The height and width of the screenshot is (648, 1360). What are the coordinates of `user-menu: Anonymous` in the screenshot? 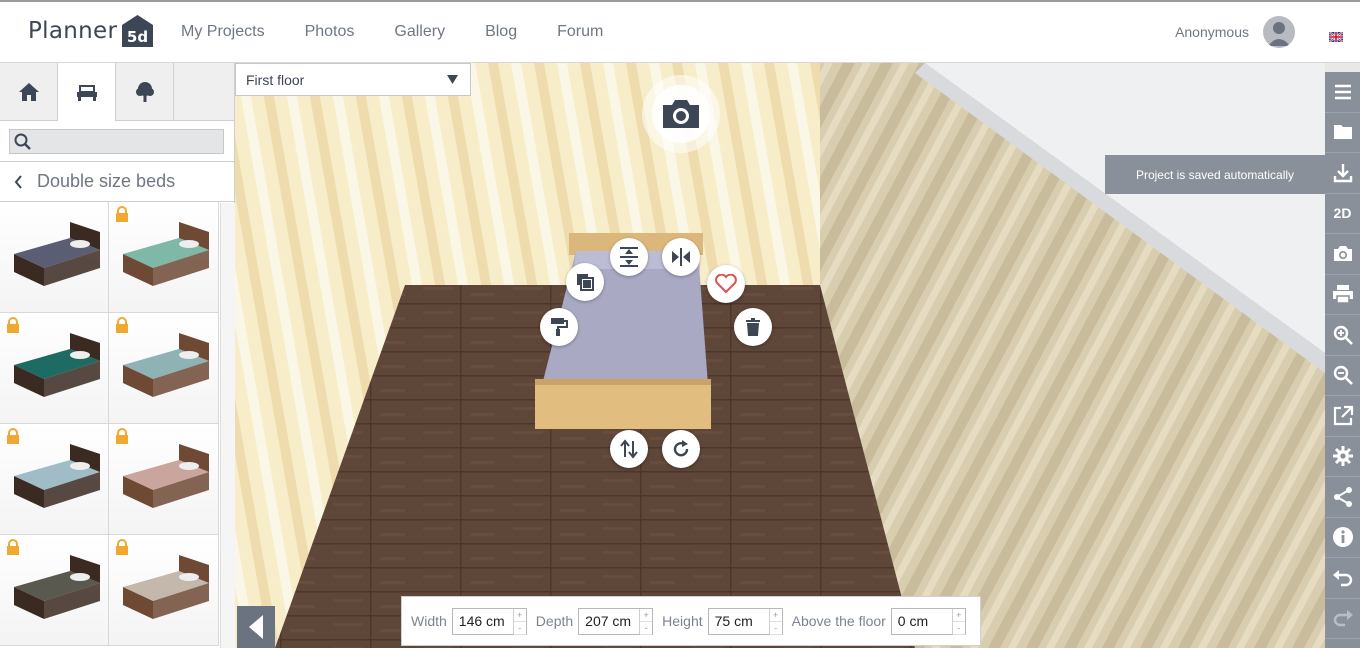 It's located at (1235, 32).